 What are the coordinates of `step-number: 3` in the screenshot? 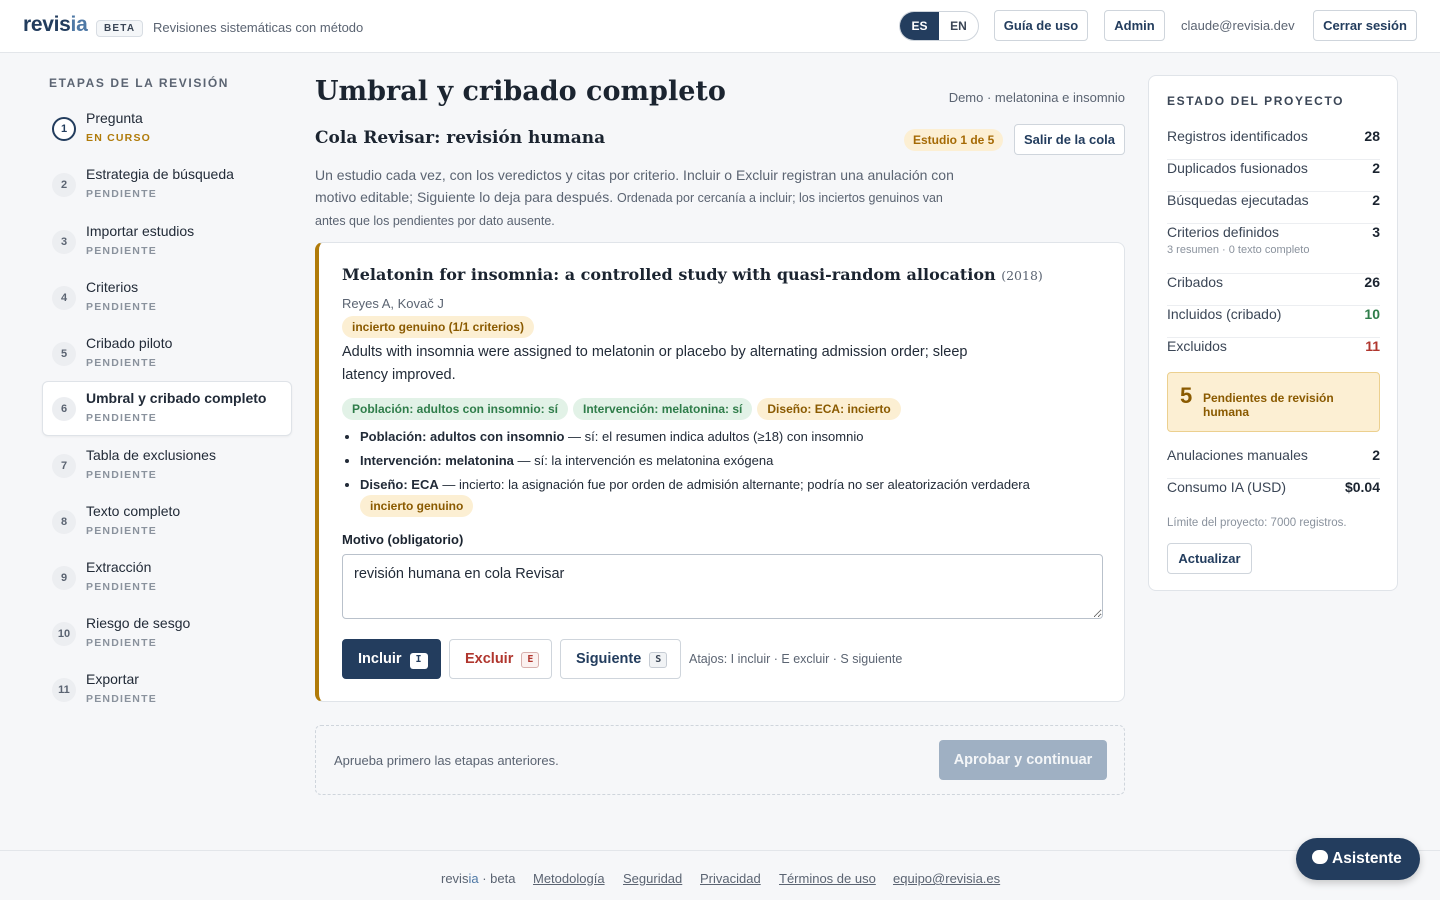 It's located at (64, 242).